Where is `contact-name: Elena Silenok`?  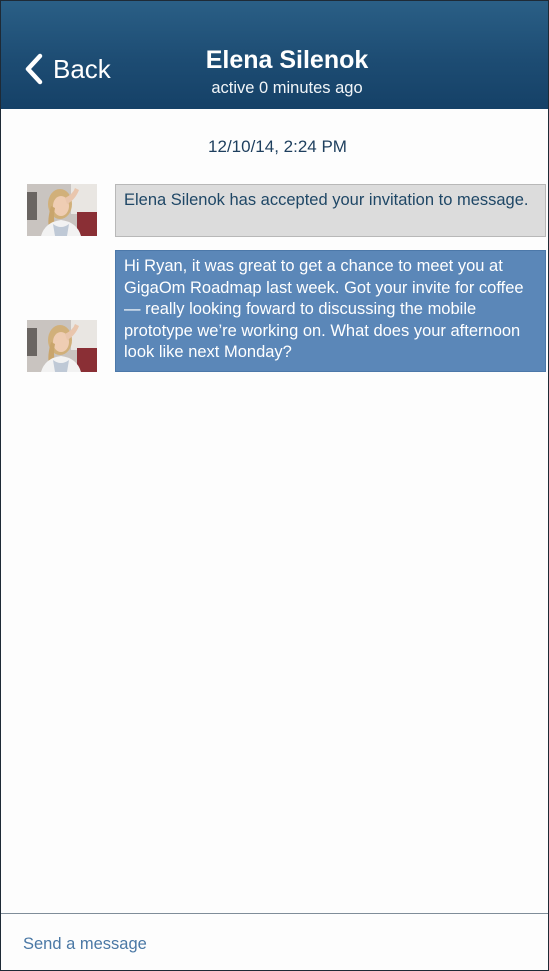 contact-name: Elena Silenok is located at coordinates (287, 60).